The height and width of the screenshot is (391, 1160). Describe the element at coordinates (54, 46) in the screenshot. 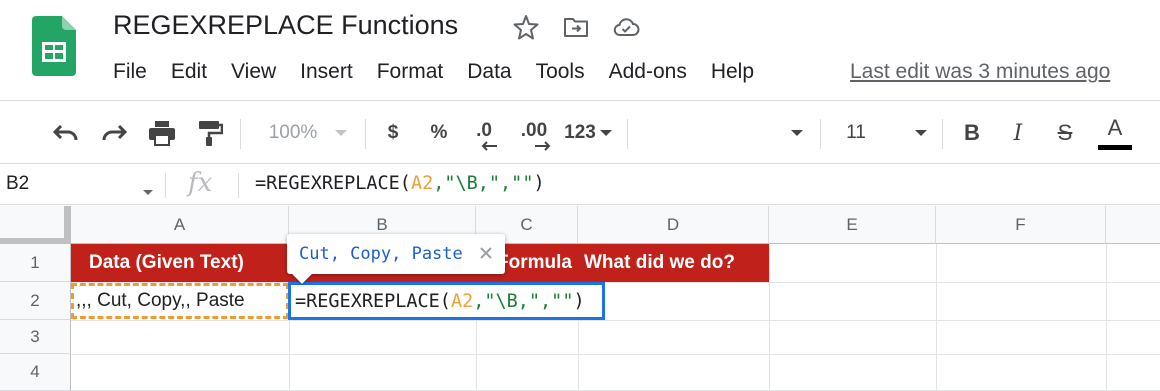

I see `google-sheets-logo-icon` at that location.